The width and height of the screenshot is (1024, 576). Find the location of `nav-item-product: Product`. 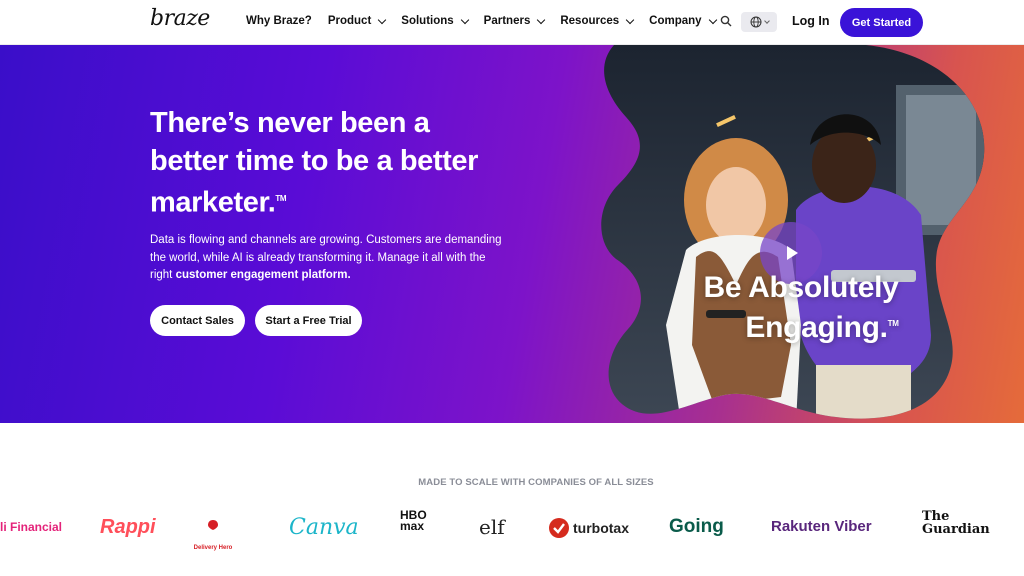

nav-item-product: Product is located at coordinates (357, 21).